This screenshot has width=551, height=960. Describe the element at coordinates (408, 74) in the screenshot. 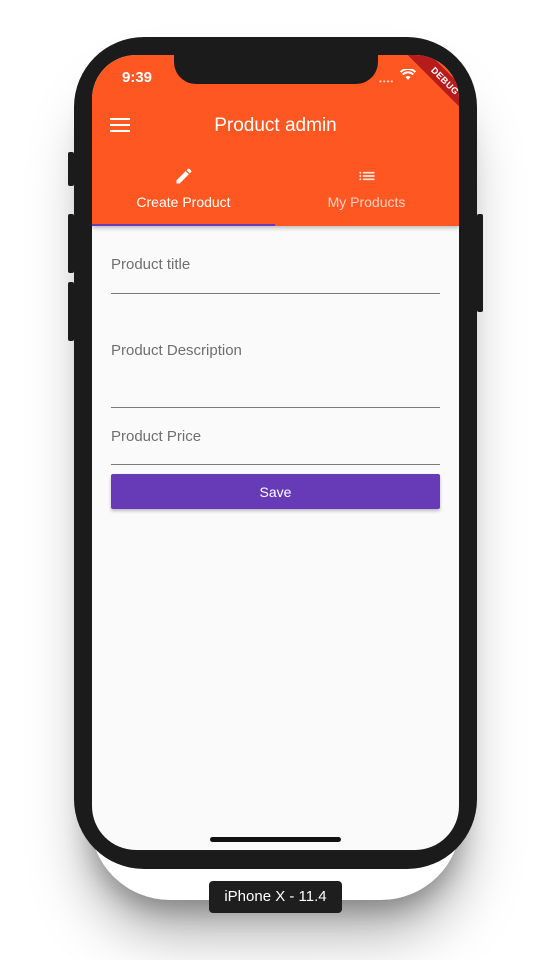

I see `wifi-icon` at that location.